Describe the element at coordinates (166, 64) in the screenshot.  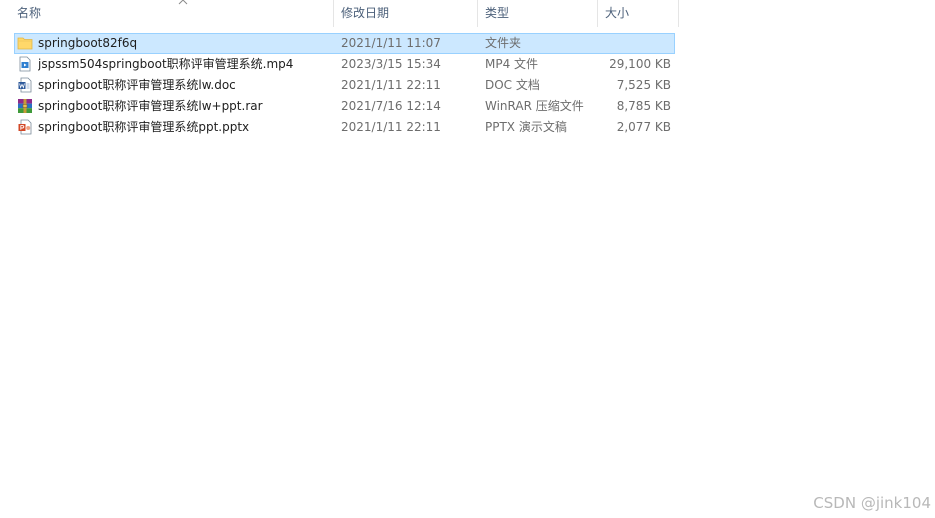
I see `file-name: jspssm504springboot职称评审管理系统.mp4` at that location.